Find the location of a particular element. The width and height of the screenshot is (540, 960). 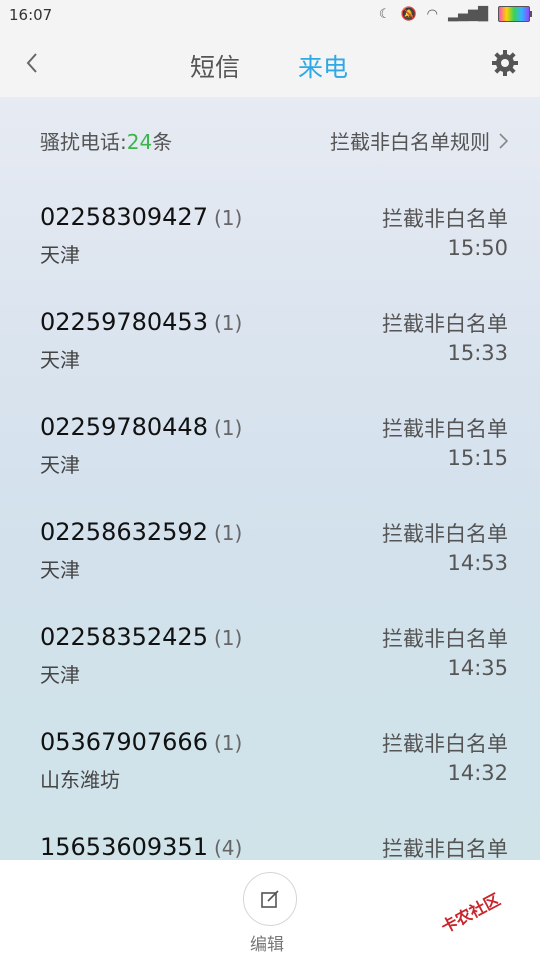

status-time: 16:07 is located at coordinates (31, 15).